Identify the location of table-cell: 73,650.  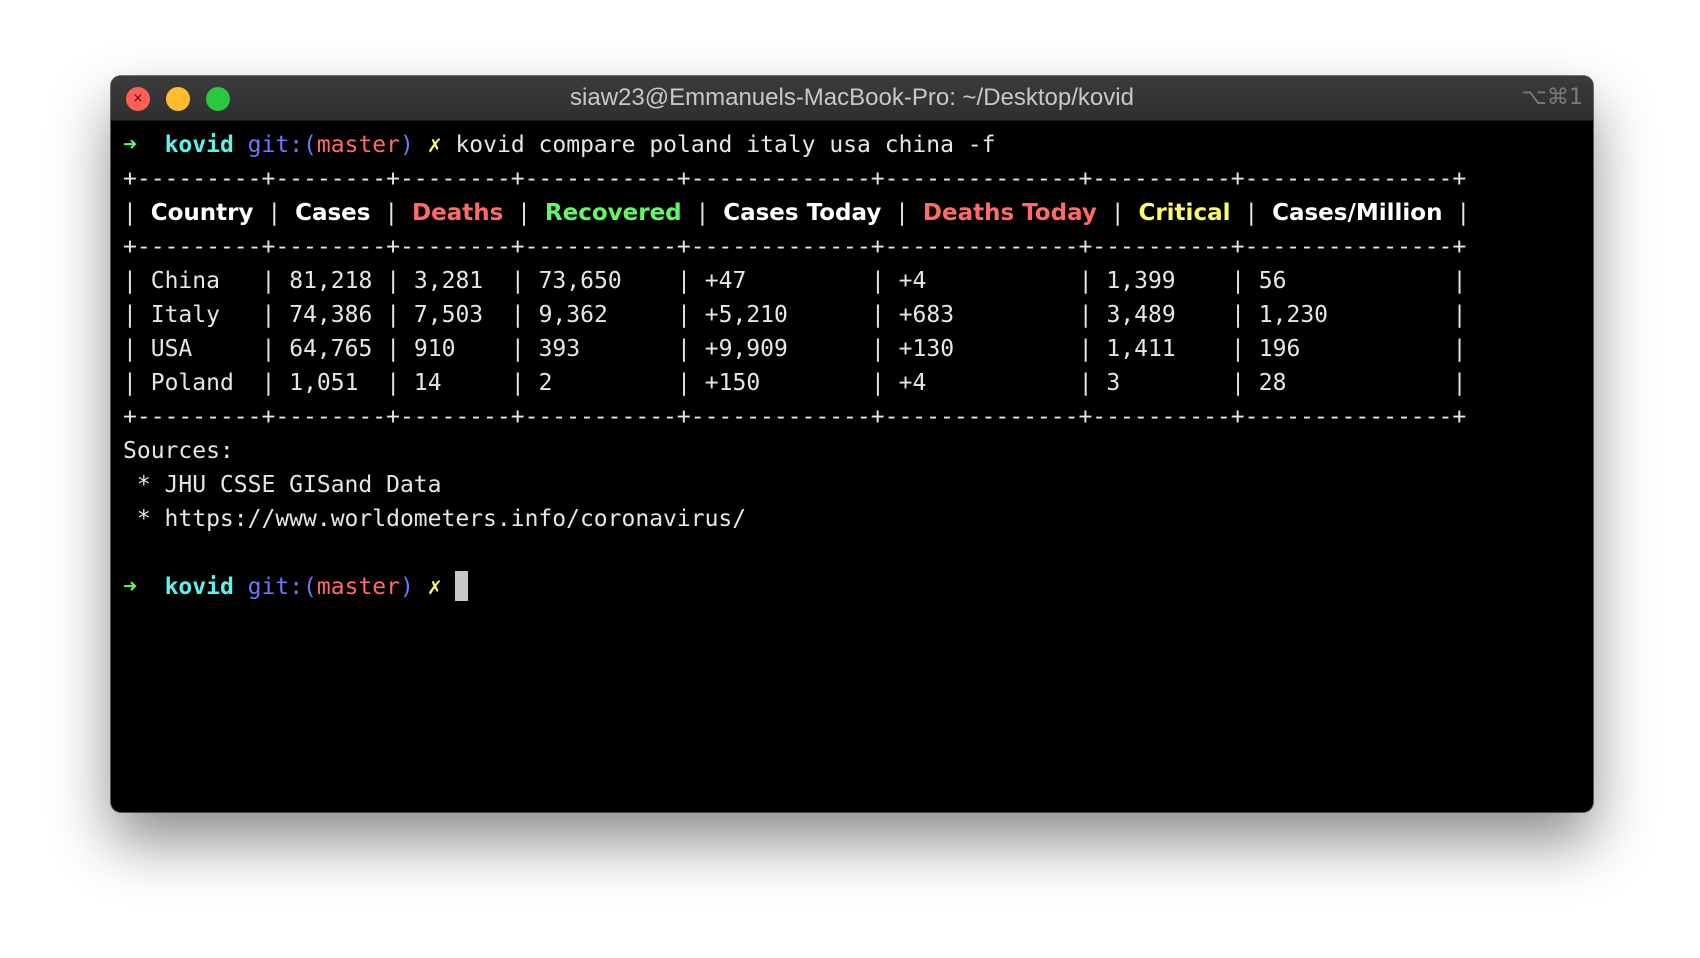
(580, 281).